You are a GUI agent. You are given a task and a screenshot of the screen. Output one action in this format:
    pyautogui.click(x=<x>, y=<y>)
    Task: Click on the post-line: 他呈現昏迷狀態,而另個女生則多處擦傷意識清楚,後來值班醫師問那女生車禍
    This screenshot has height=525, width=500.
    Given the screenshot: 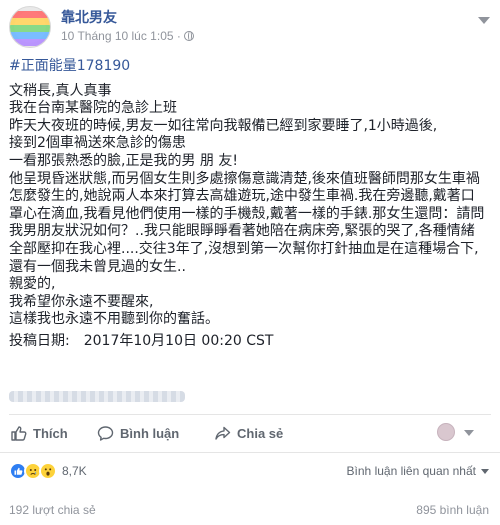 What is the action you would take?
    pyautogui.click(x=244, y=178)
    